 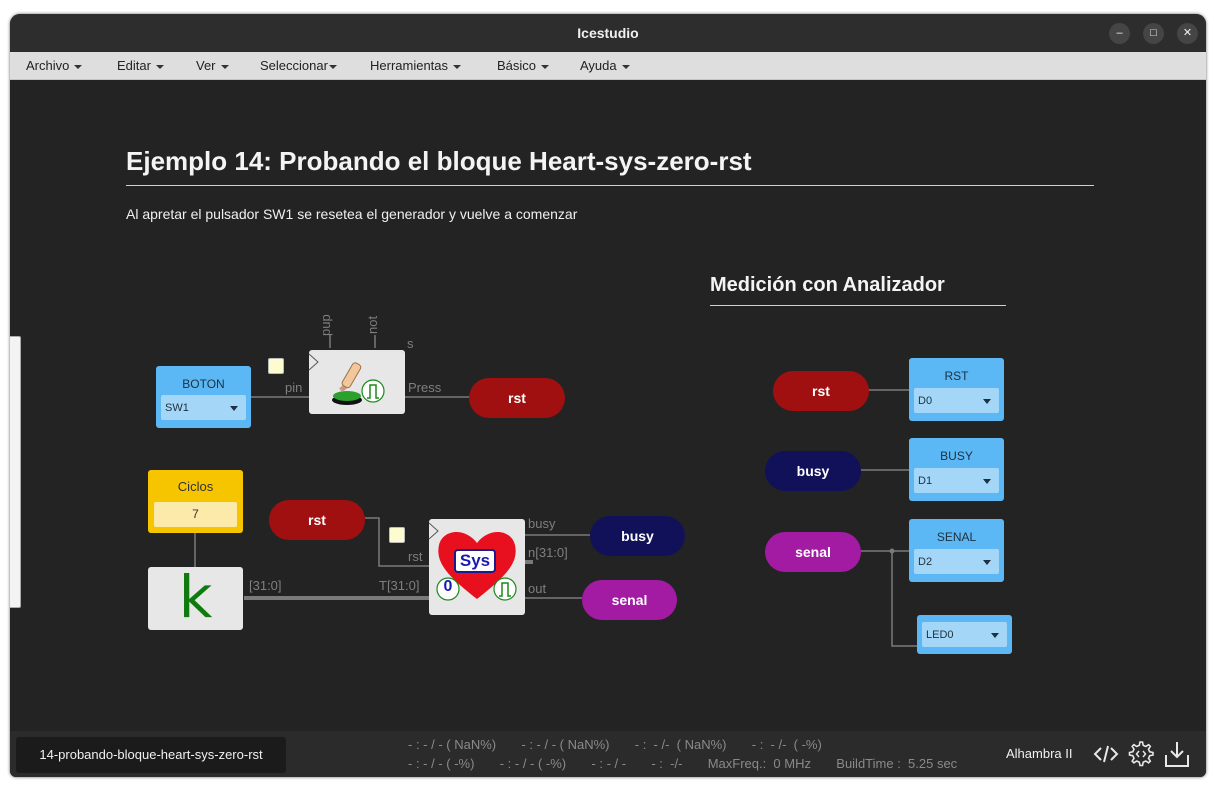 I want to click on block-title: BUSY, so click(x=956, y=456).